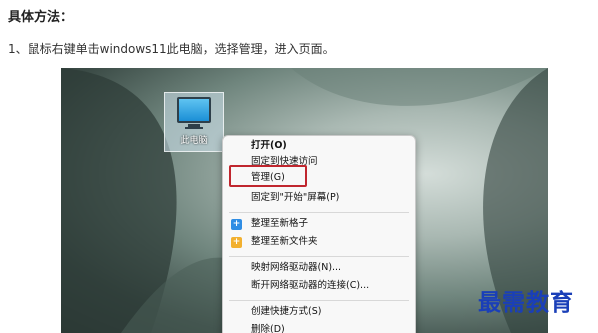 This screenshot has width=598, height=333. Describe the element at coordinates (269, 146) in the screenshot. I see `menu-item-open: 打开(O)` at that location.